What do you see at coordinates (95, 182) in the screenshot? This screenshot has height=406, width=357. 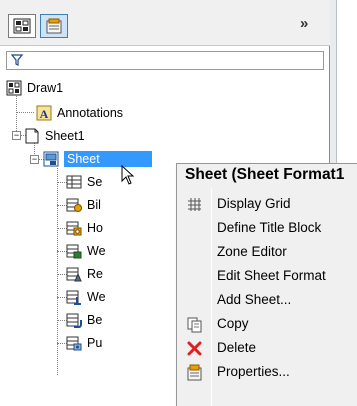 I see `tree-node-label: Se` at bounding box center [95, 182].